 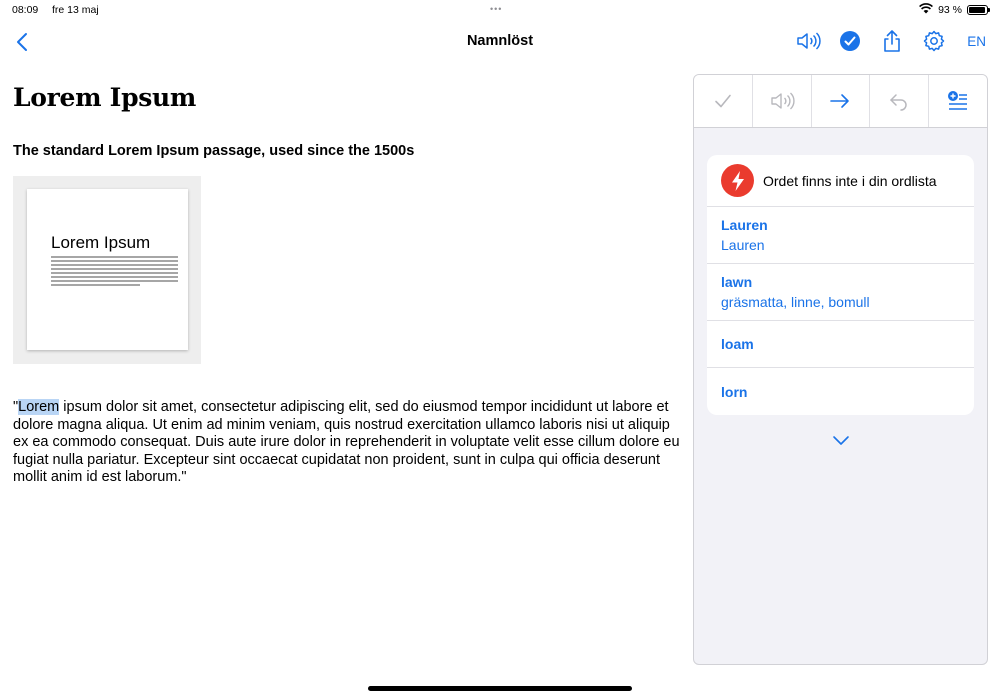 What do you see at coordinates (840, 344) in the screenshot?
I see `suggestion-item: loam` at bounding box center [840, 344].